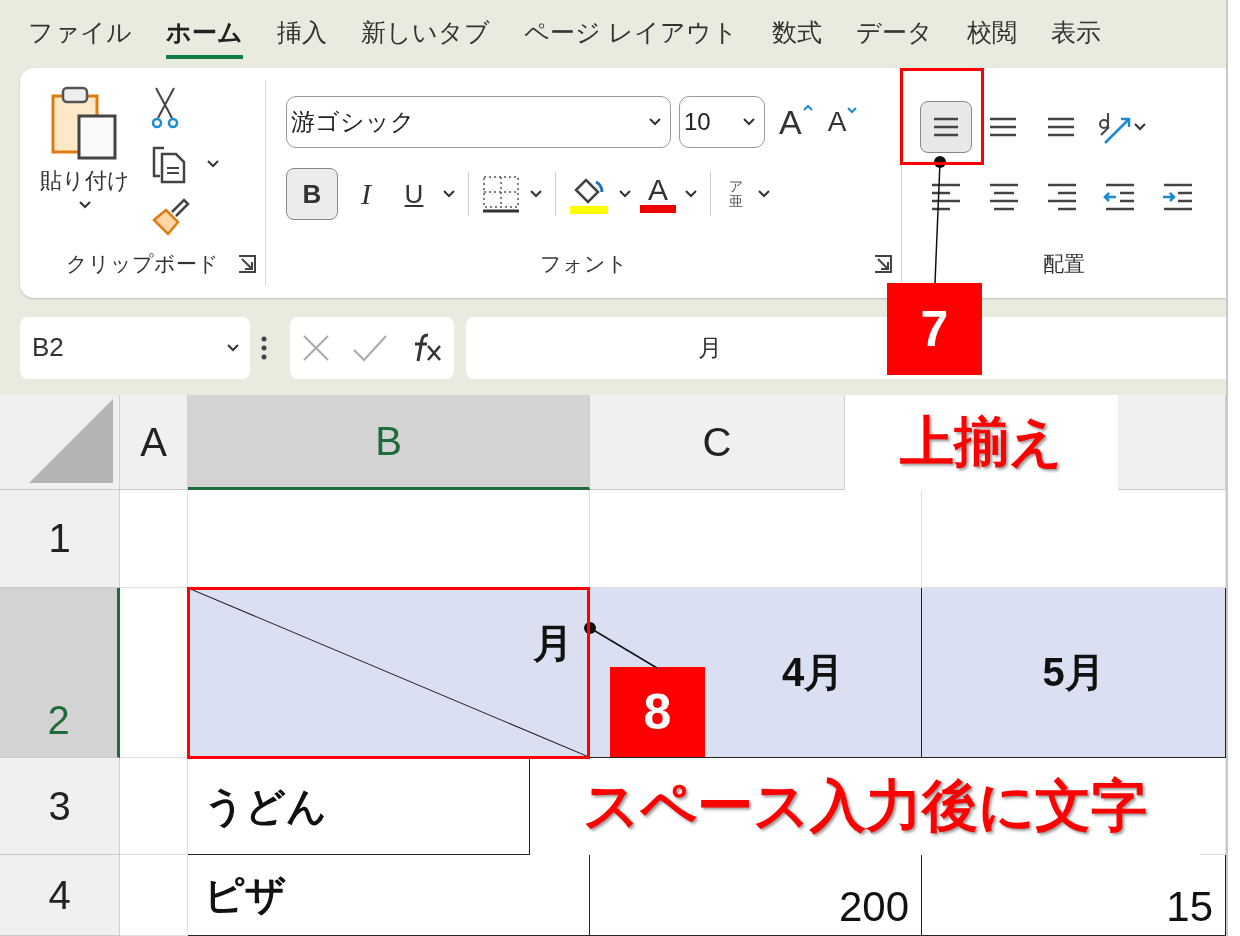 This screenshot has width=1240, height=936. I want to click on table-cell: 5月, so click(1074, 673).